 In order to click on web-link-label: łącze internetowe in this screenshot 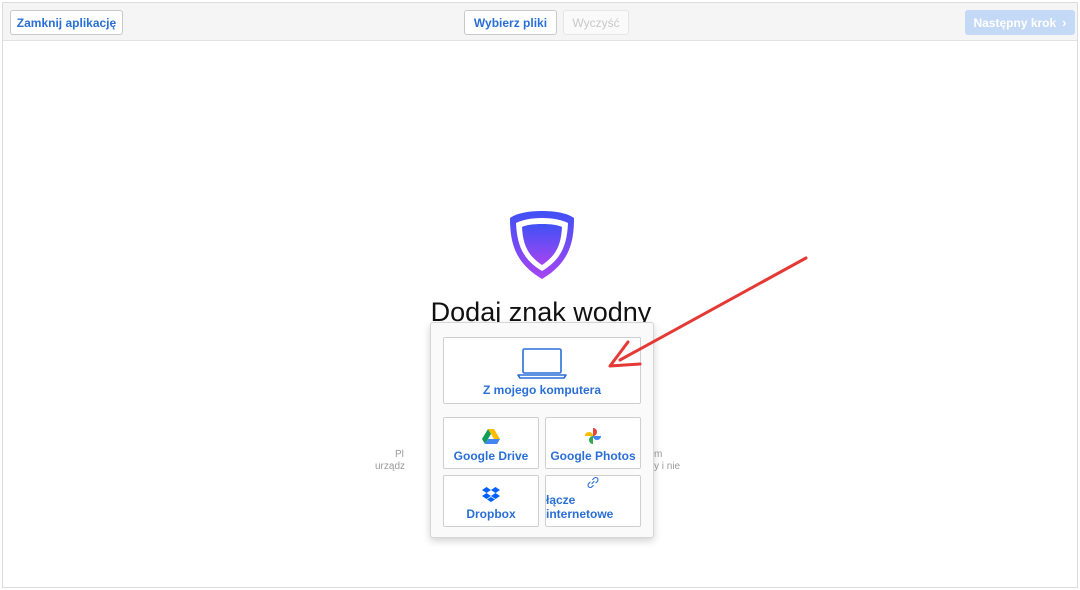, I will do `click(580, 507)`.